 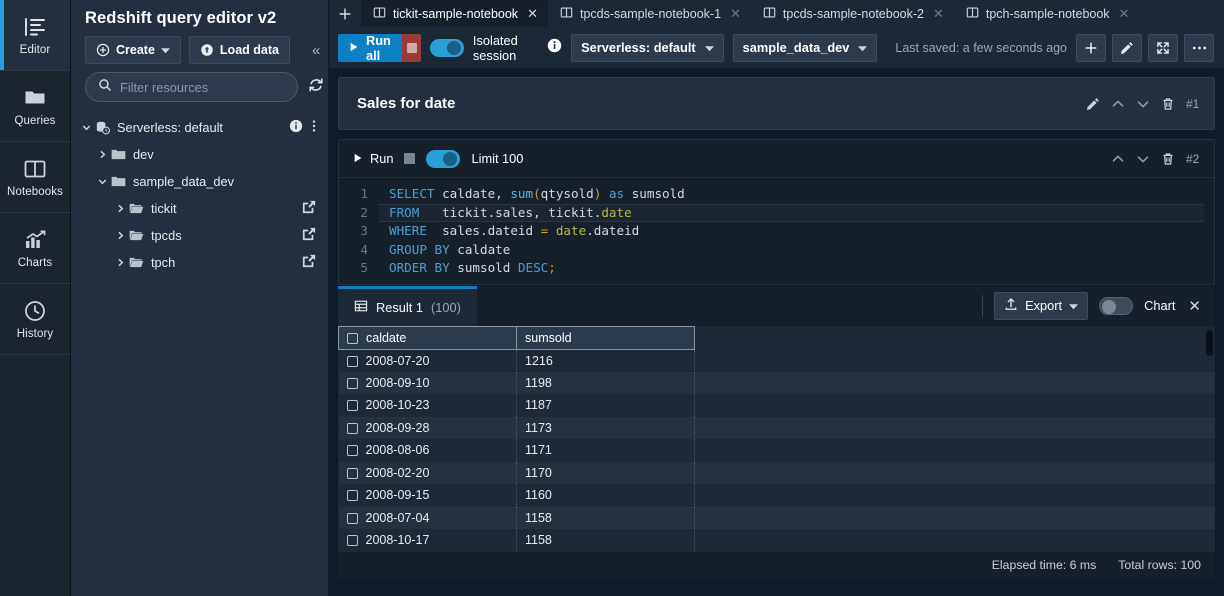 What do you see at coordinates (443, 158) in the screenshot?
I see `limit-toggle` at bounding box center [443, 158].